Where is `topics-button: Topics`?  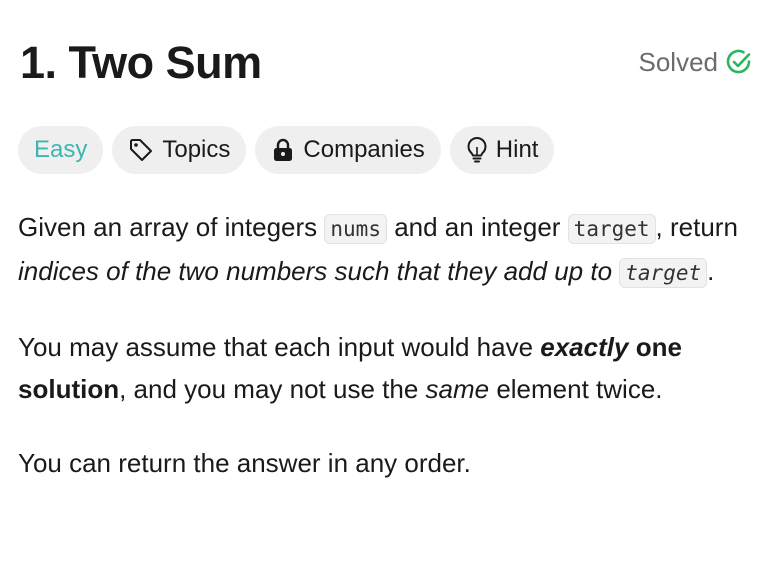
topics-button: Topics is located at coordinates (179, 150).